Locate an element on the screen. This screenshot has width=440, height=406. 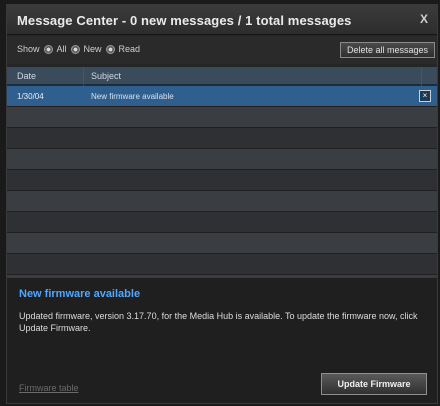
show-label: Show is located at coordinates (28, 49).